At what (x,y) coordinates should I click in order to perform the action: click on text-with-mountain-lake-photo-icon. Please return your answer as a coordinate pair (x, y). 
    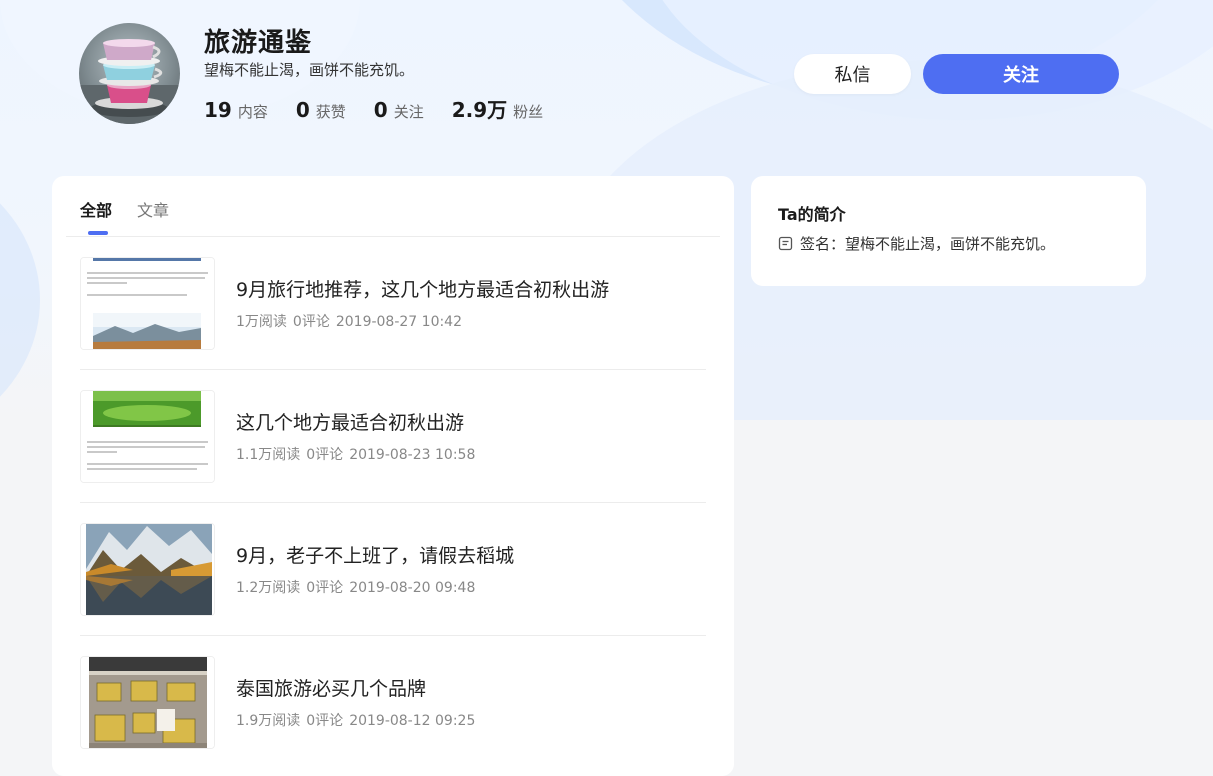
    Looking at the image, I should click on (147, 303).